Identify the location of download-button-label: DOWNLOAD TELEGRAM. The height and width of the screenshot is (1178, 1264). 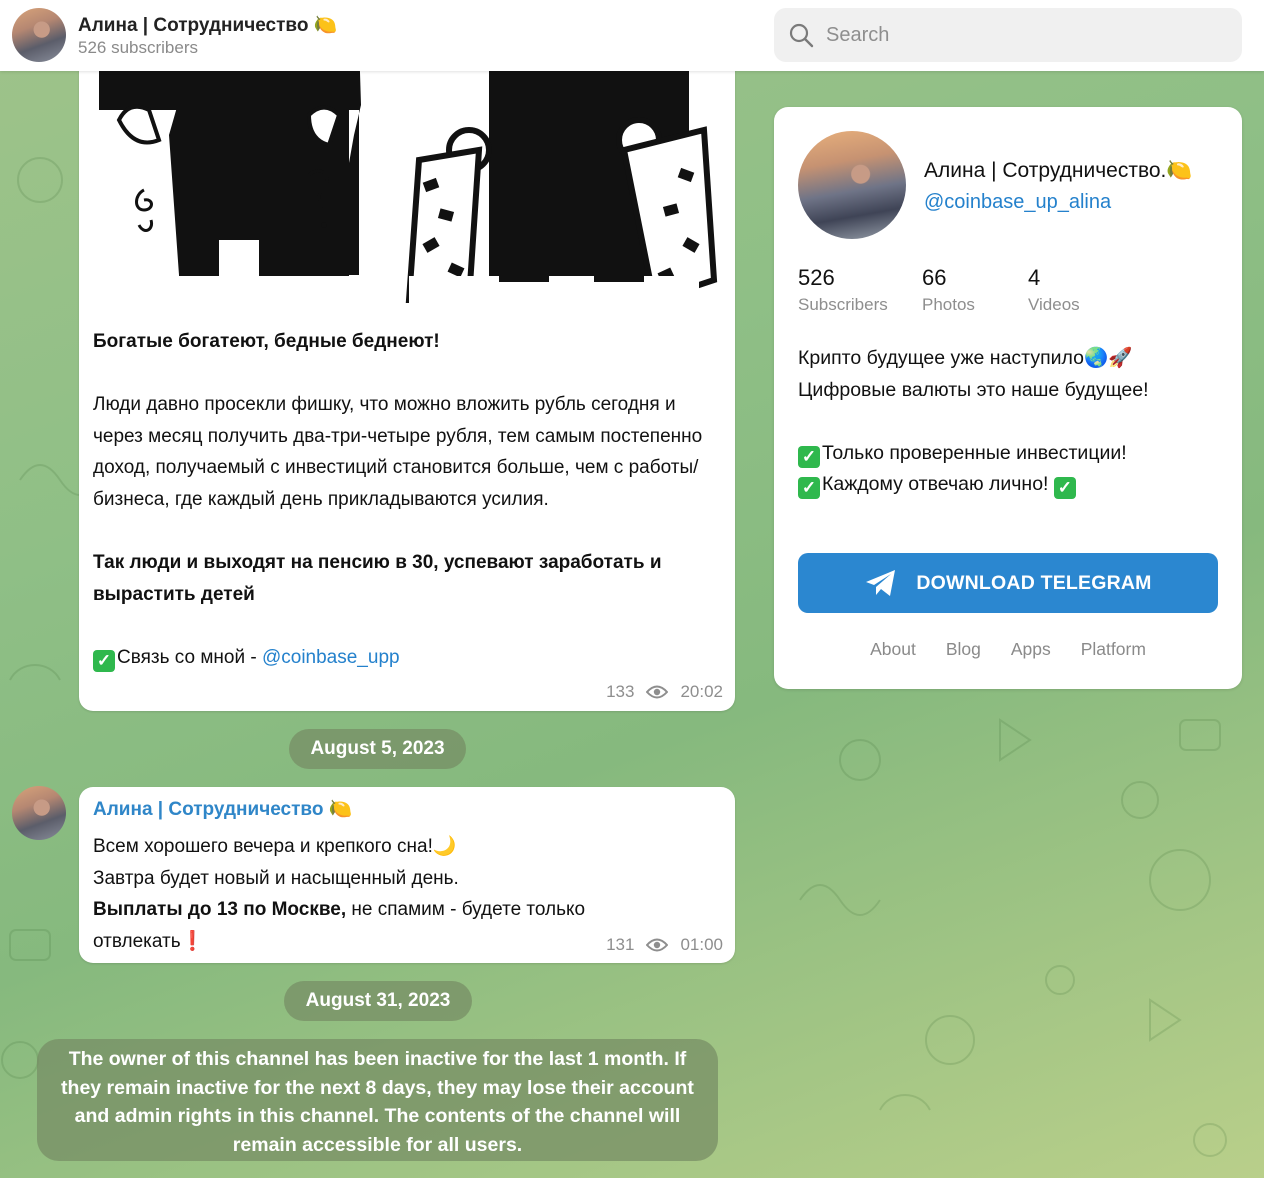
(1034, 582).